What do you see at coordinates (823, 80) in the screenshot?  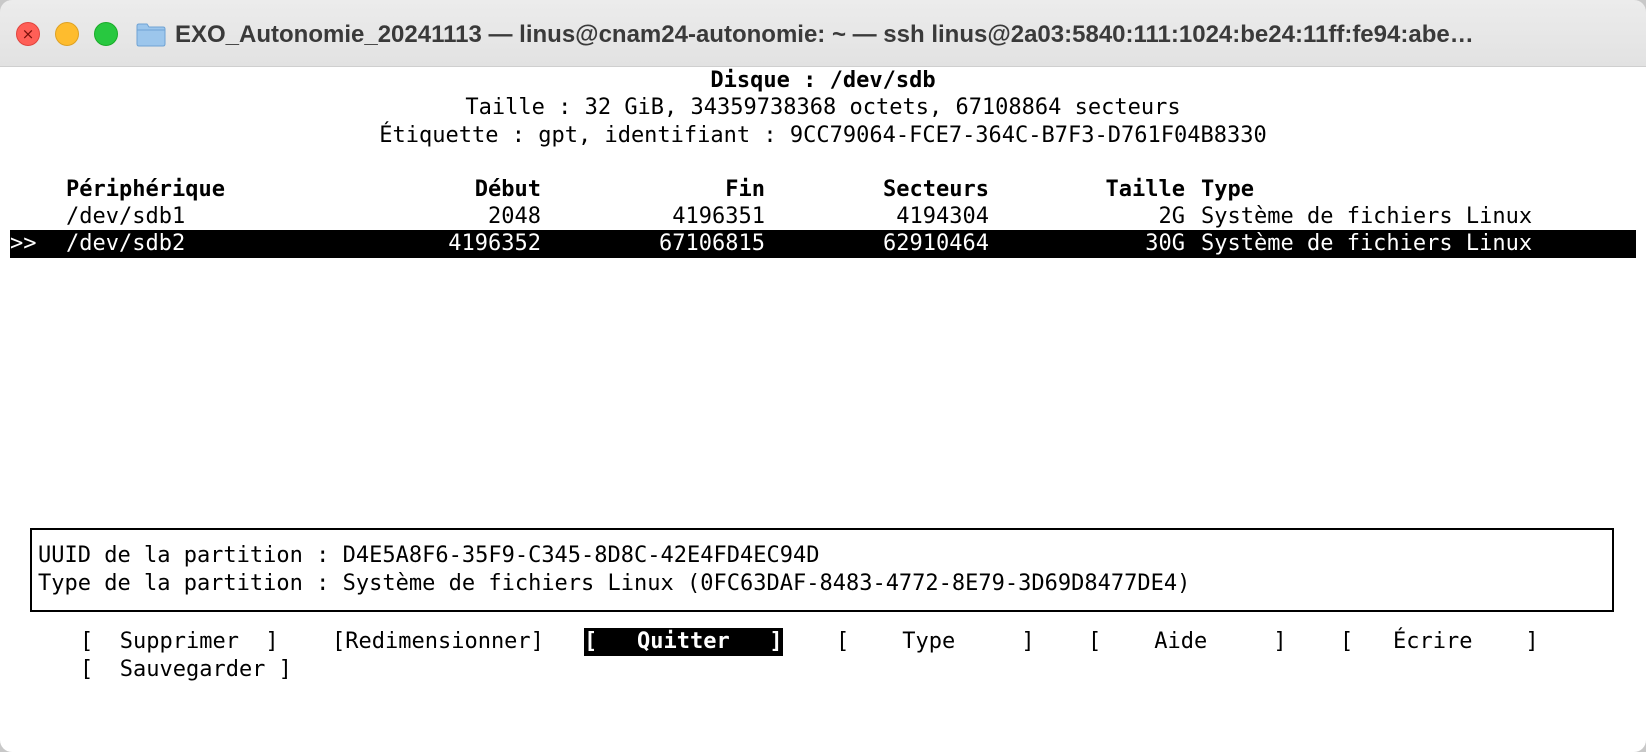 I see `disk-heading: Disque : /dev/sdb` at bounding box center [823, 80].